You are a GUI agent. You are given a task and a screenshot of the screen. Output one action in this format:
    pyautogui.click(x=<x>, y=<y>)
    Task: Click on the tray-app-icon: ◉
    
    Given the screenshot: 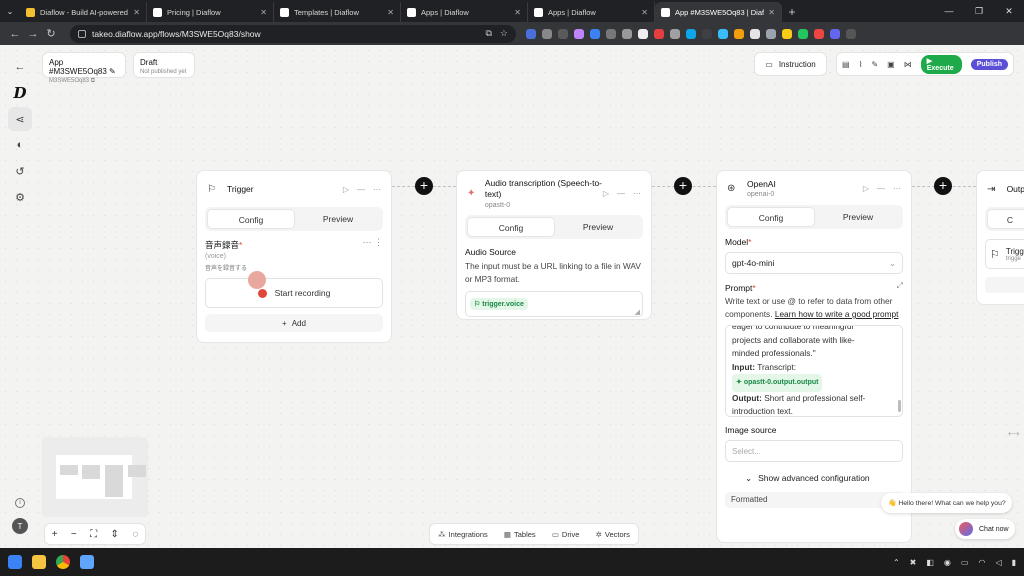 What is the action you would take?
    pyautogui.click(x=947, y=562)
    